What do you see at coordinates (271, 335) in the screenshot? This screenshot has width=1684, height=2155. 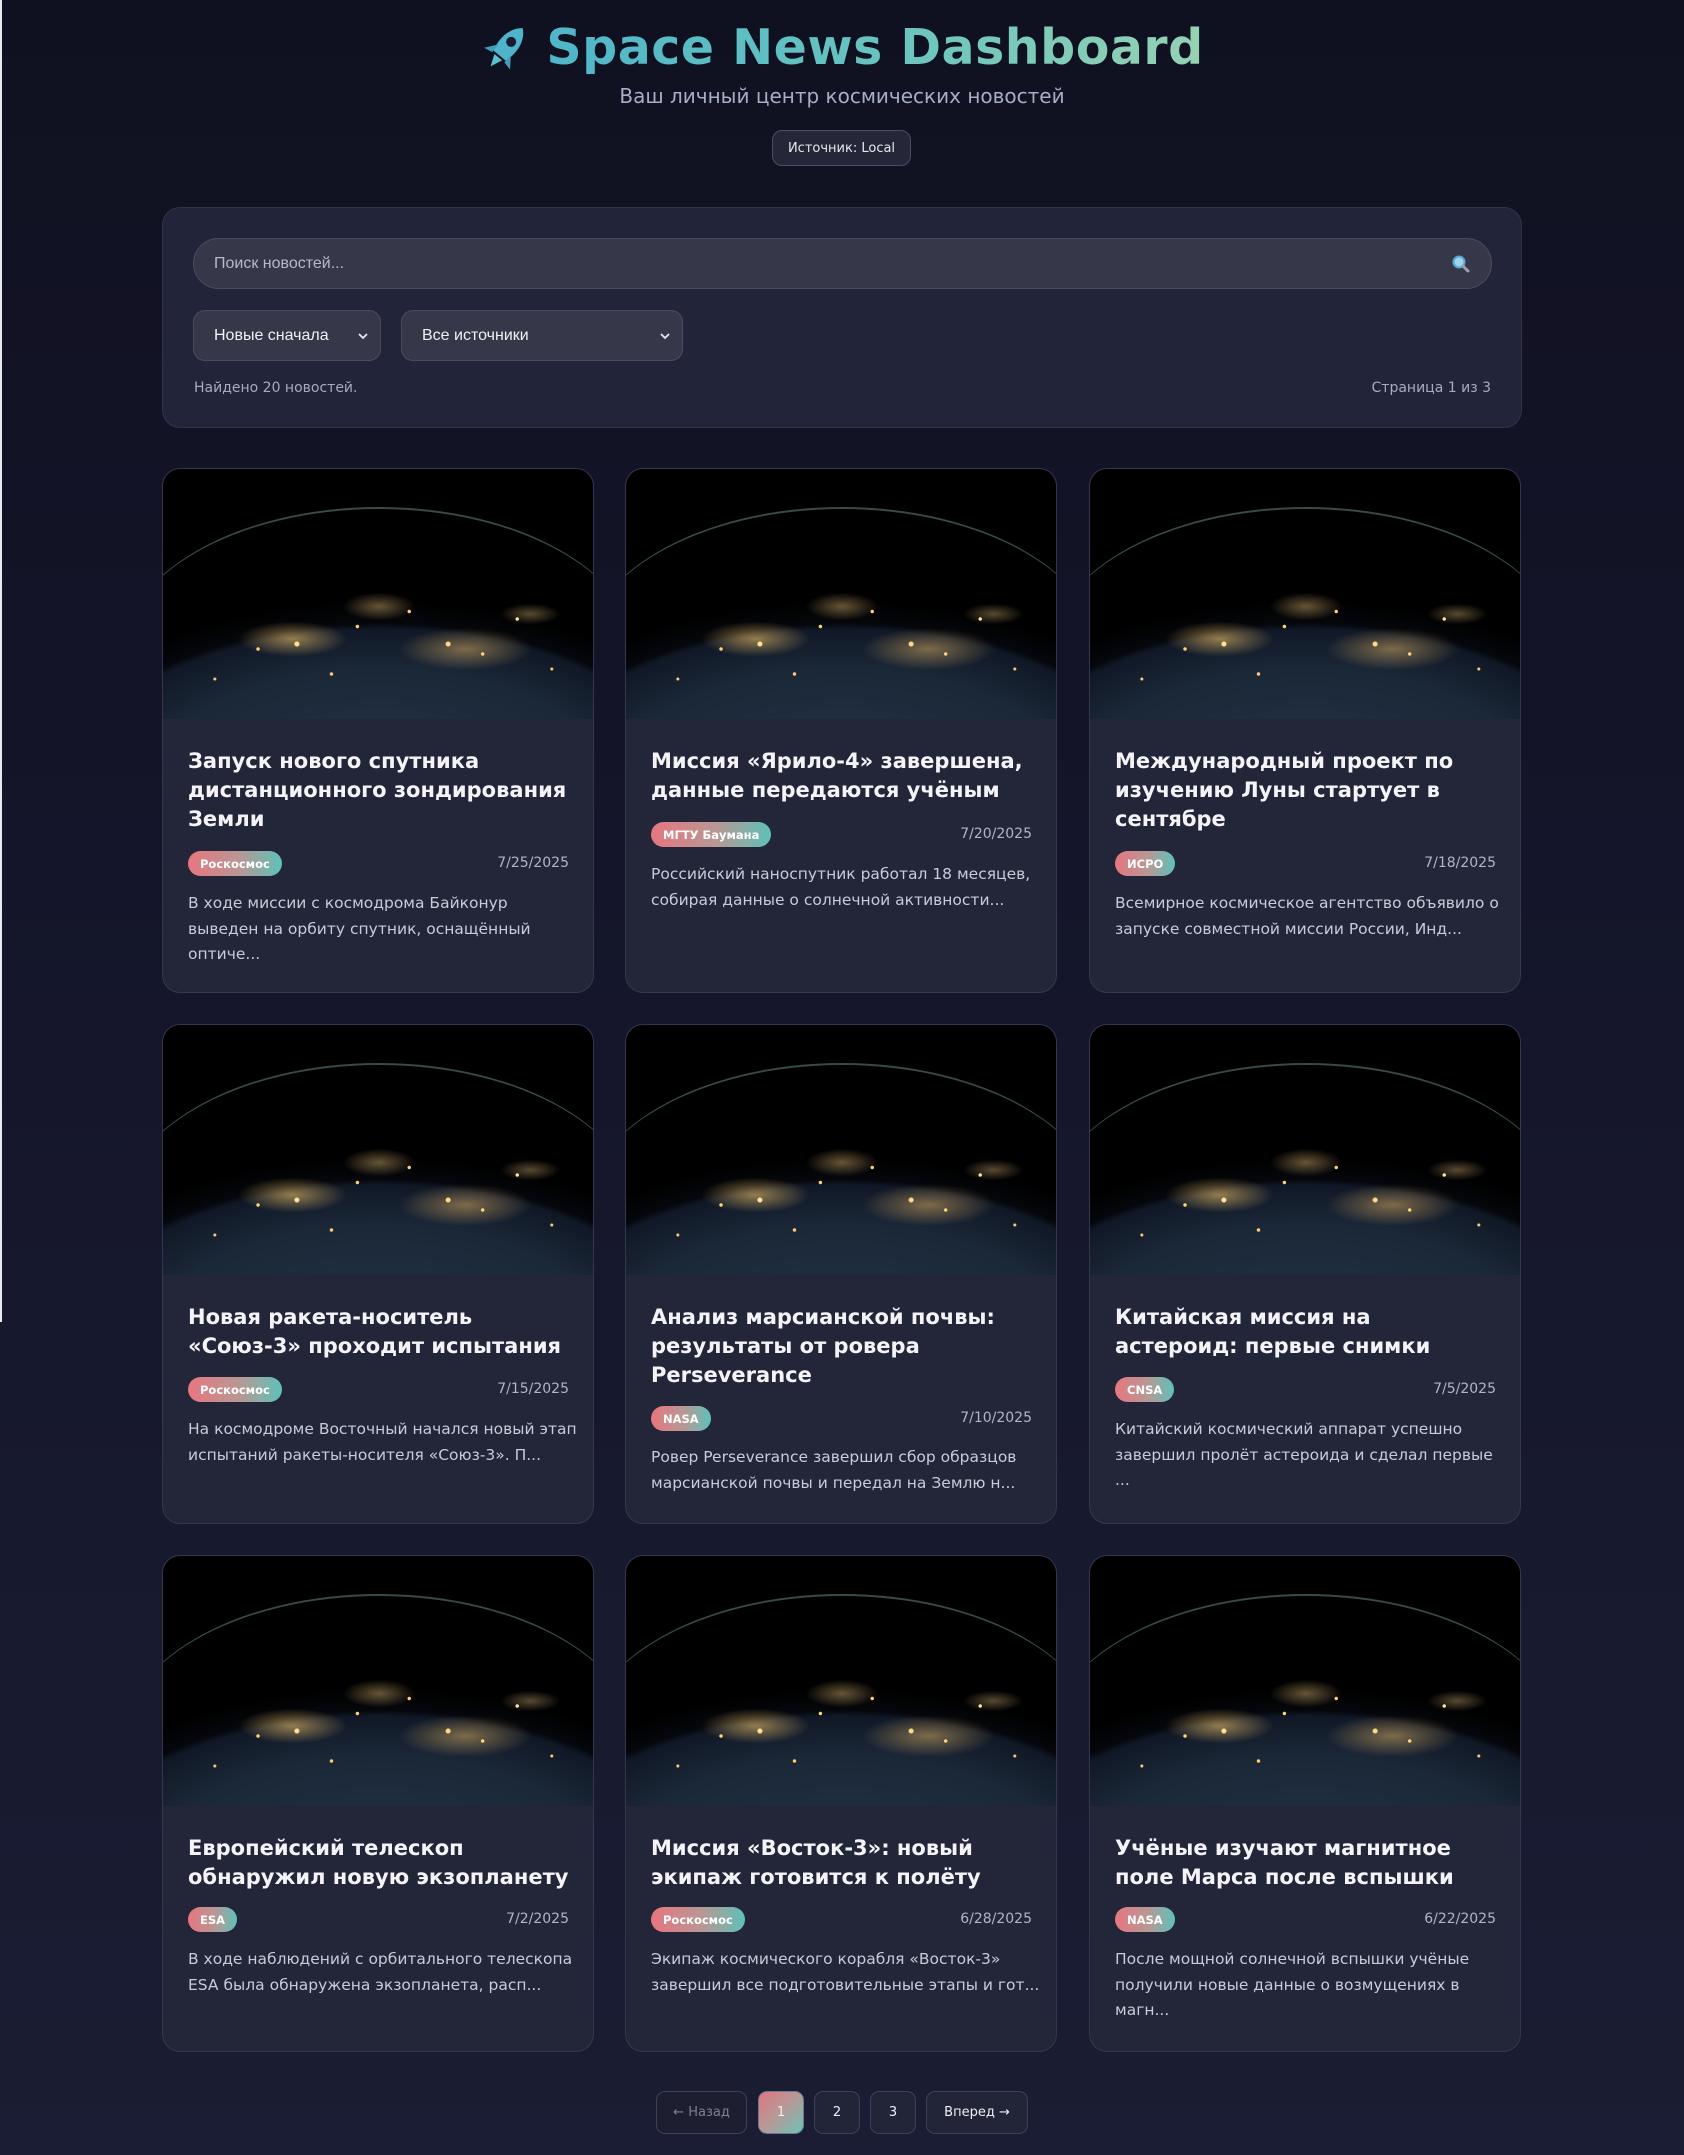 I see `sort-select-value: Новые сначала` at bounding box center [271, 335].